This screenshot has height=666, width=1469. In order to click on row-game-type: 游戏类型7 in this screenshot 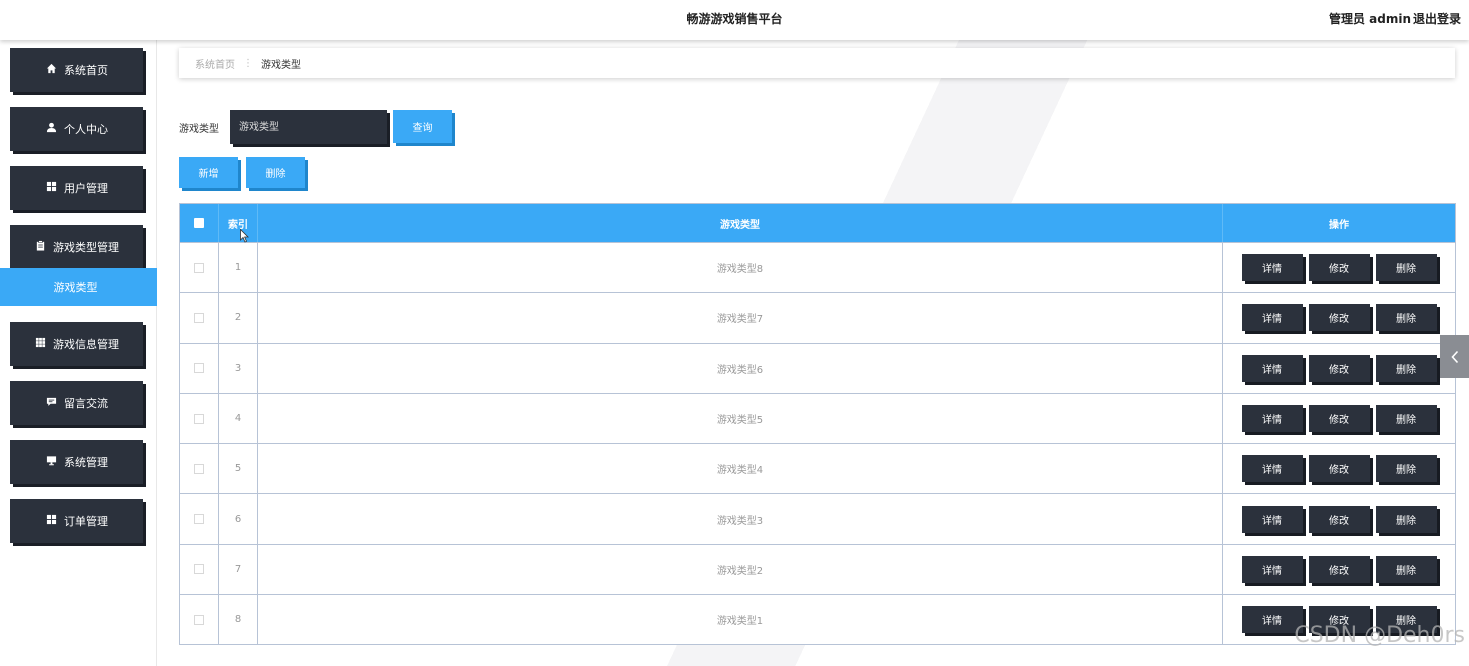, I will do `click(740, 318)`.